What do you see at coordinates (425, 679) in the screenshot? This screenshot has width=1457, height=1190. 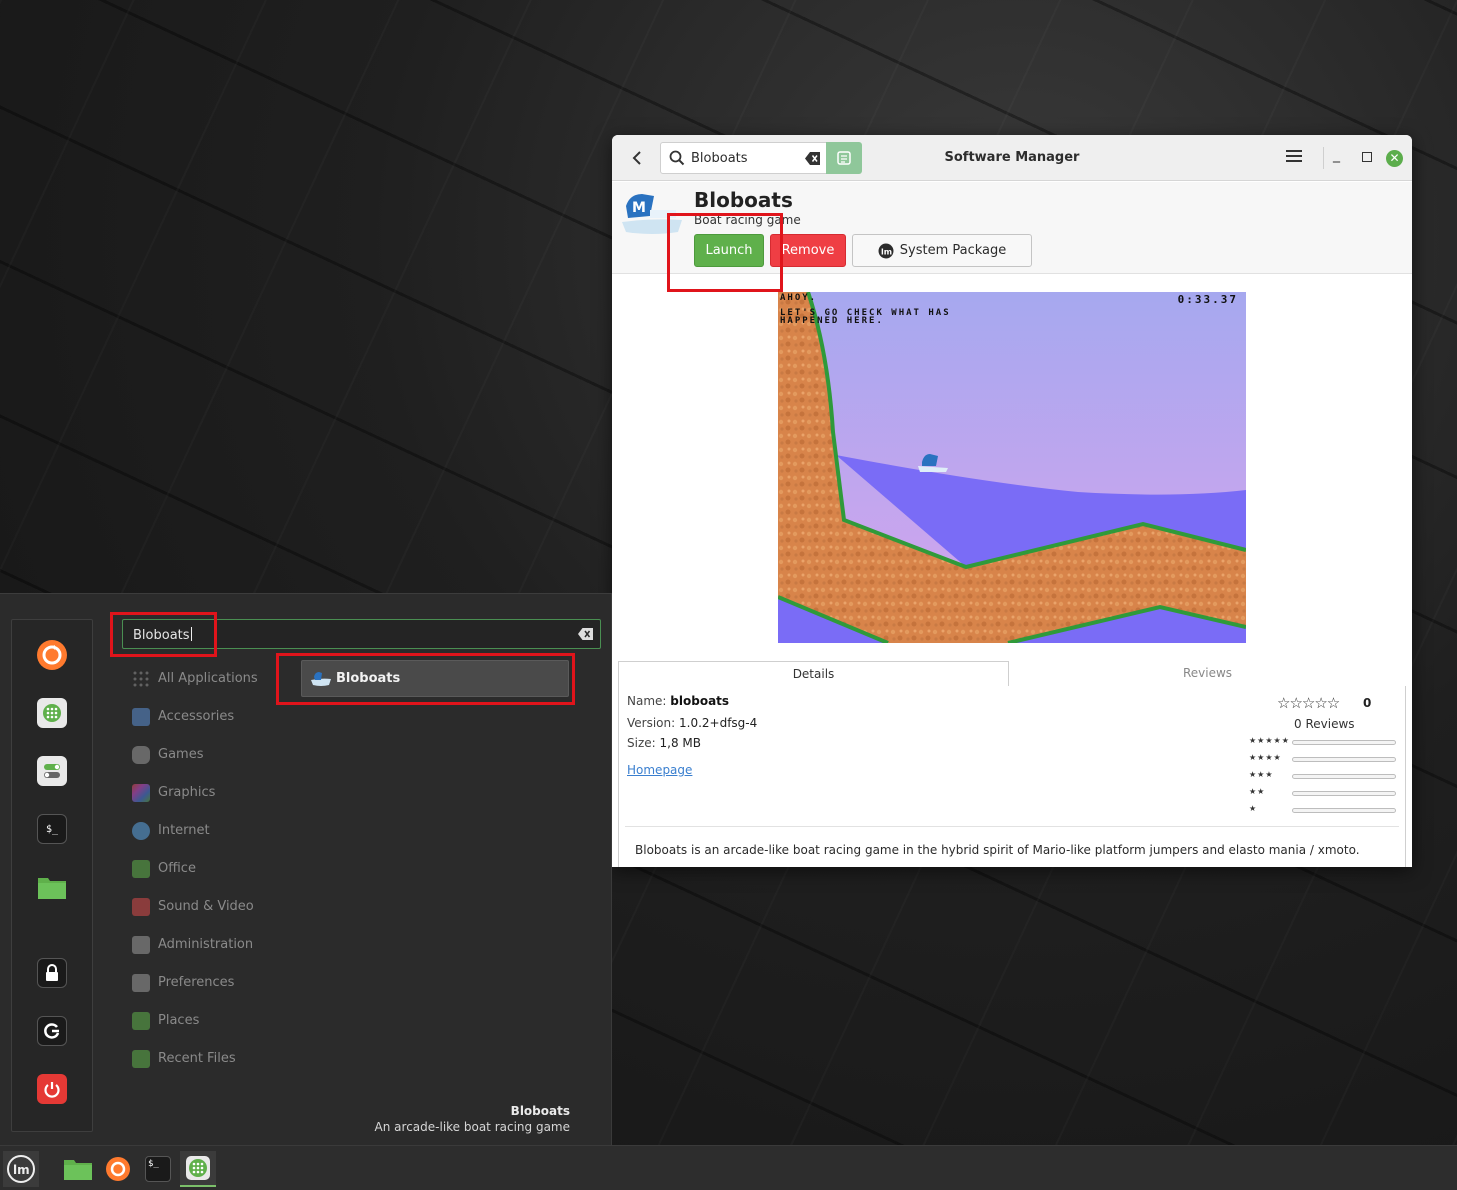 I see `highlight-search-result` at bounding box center [425, 679].